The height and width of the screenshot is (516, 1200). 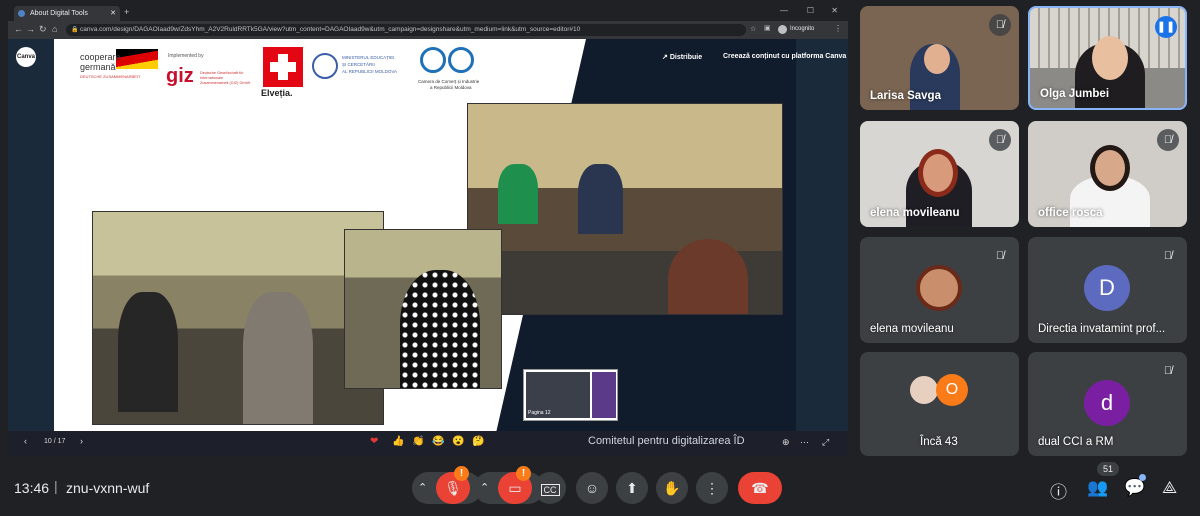 I want to click on chat-notification-dot, so click(x=1142, y=477).